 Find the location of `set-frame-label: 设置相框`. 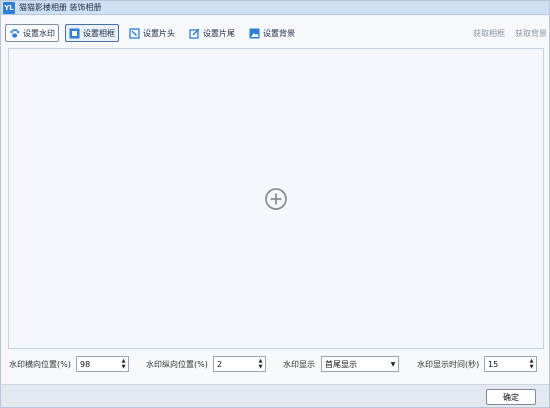

set-frame-label: 设置相框 is located at coordinates (99, 33).